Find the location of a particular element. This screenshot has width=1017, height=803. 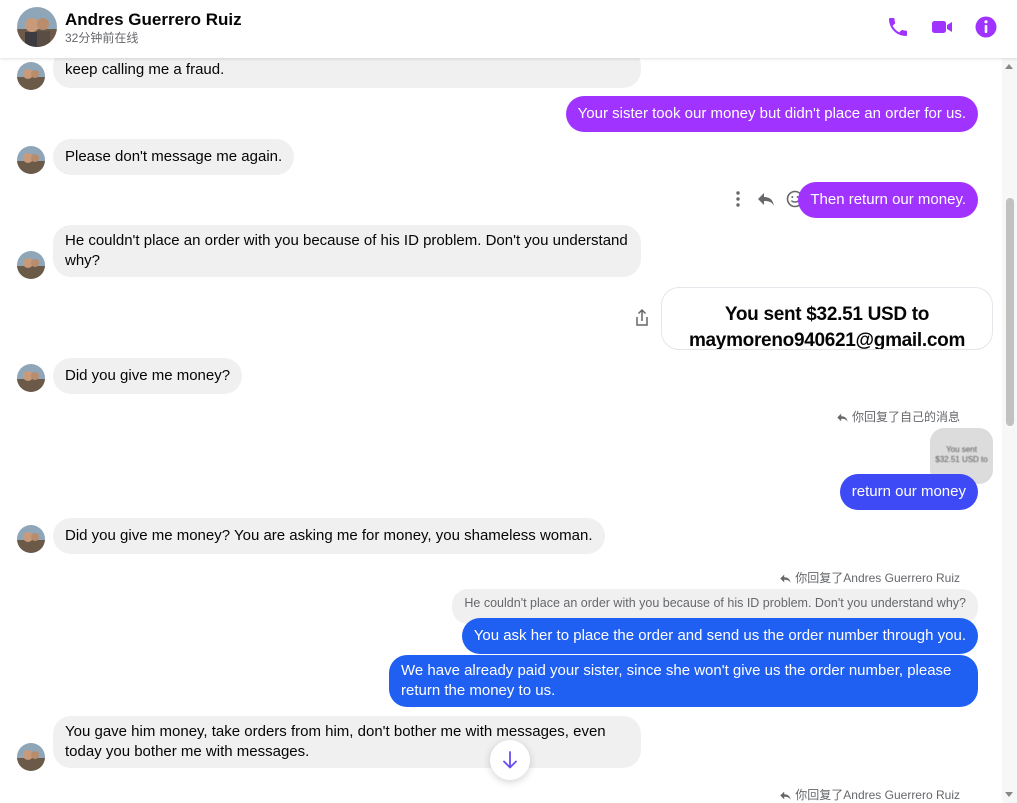

message-text: Did you give me money? is located at coordinates (148, 375).